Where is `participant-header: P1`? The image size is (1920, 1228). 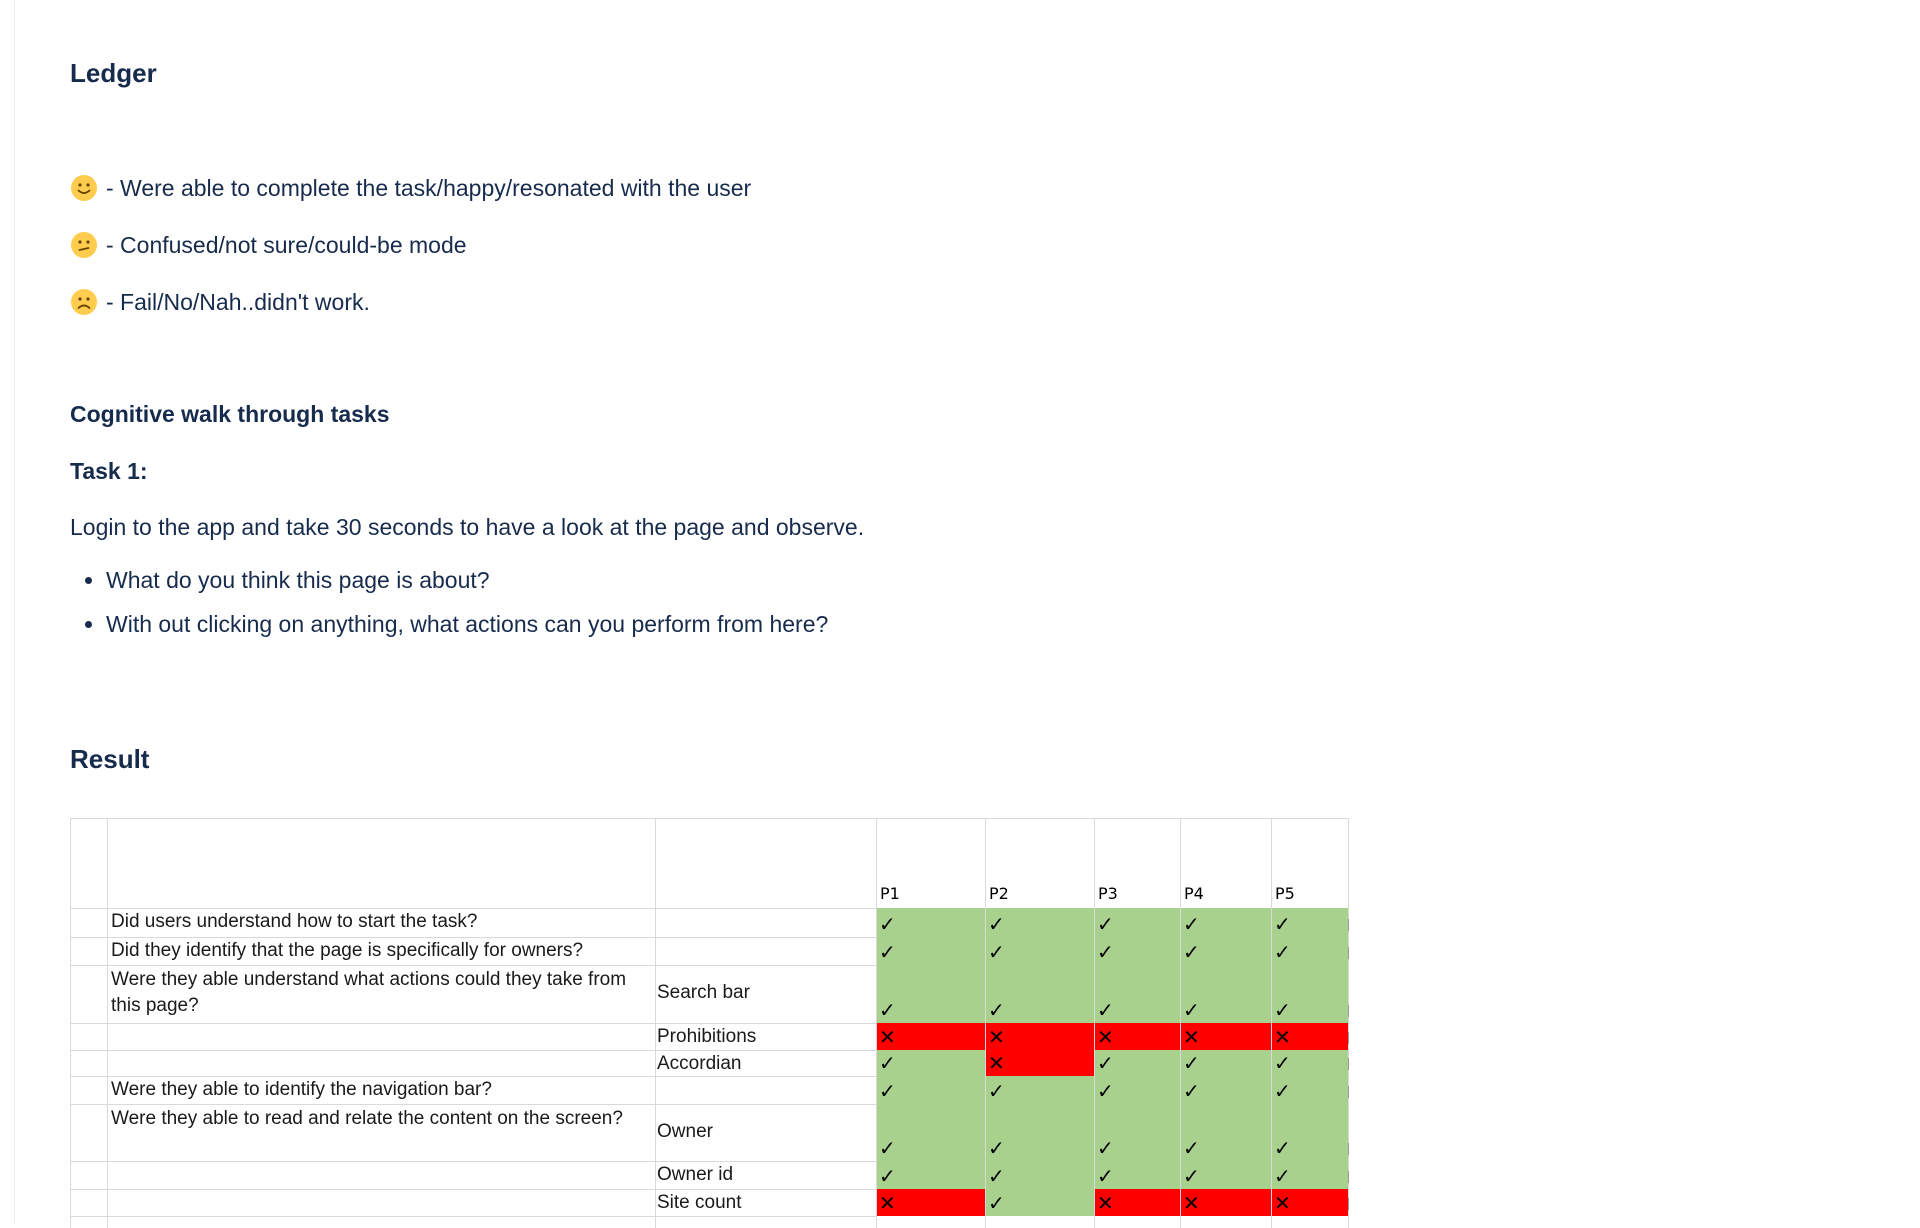
participant-header: P1 is located at coordinates (890, 893).